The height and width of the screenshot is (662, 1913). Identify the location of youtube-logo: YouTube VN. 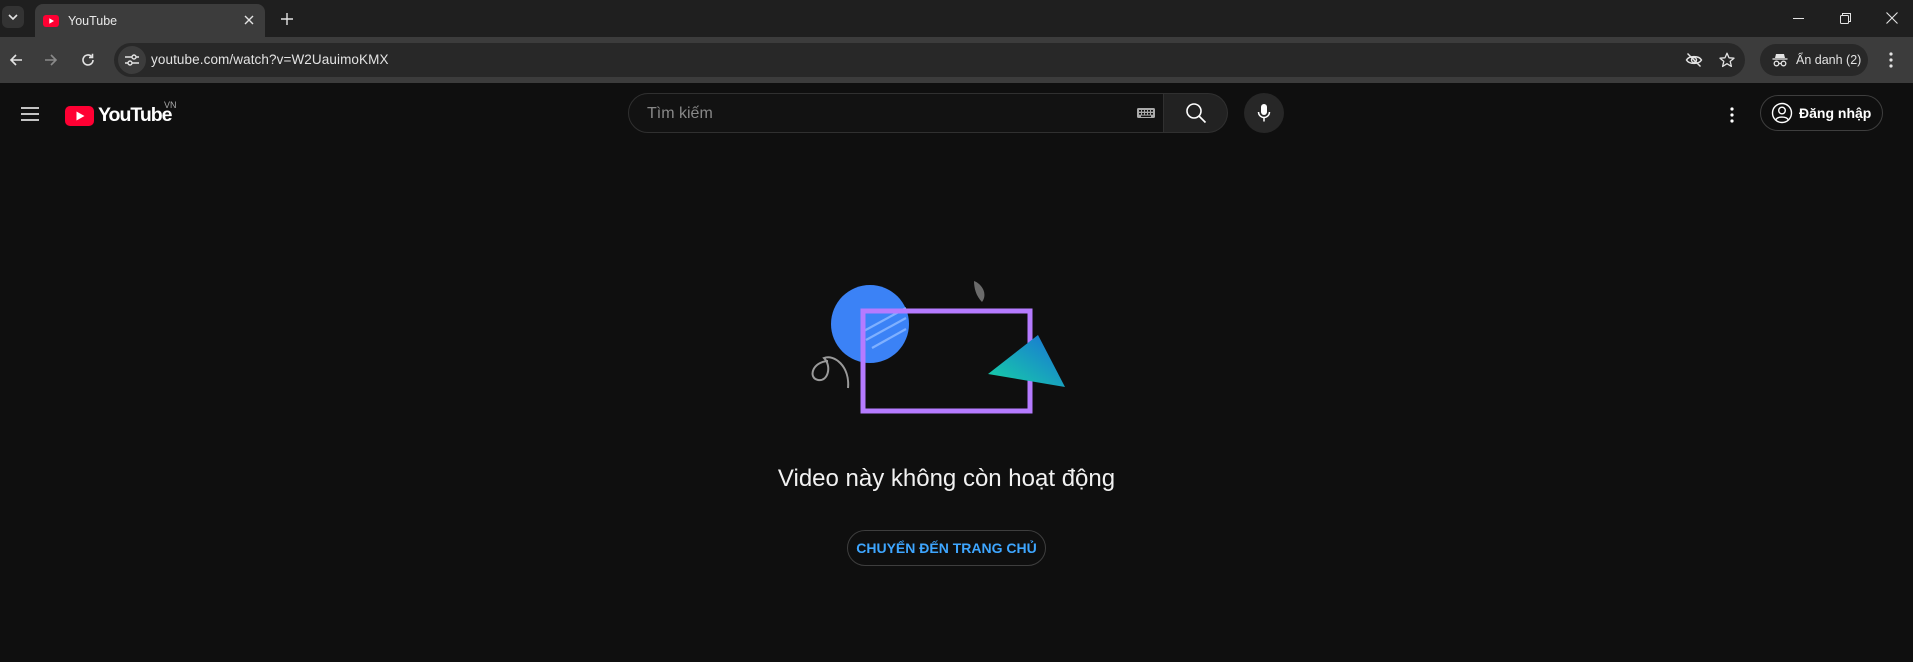
(121, 113).